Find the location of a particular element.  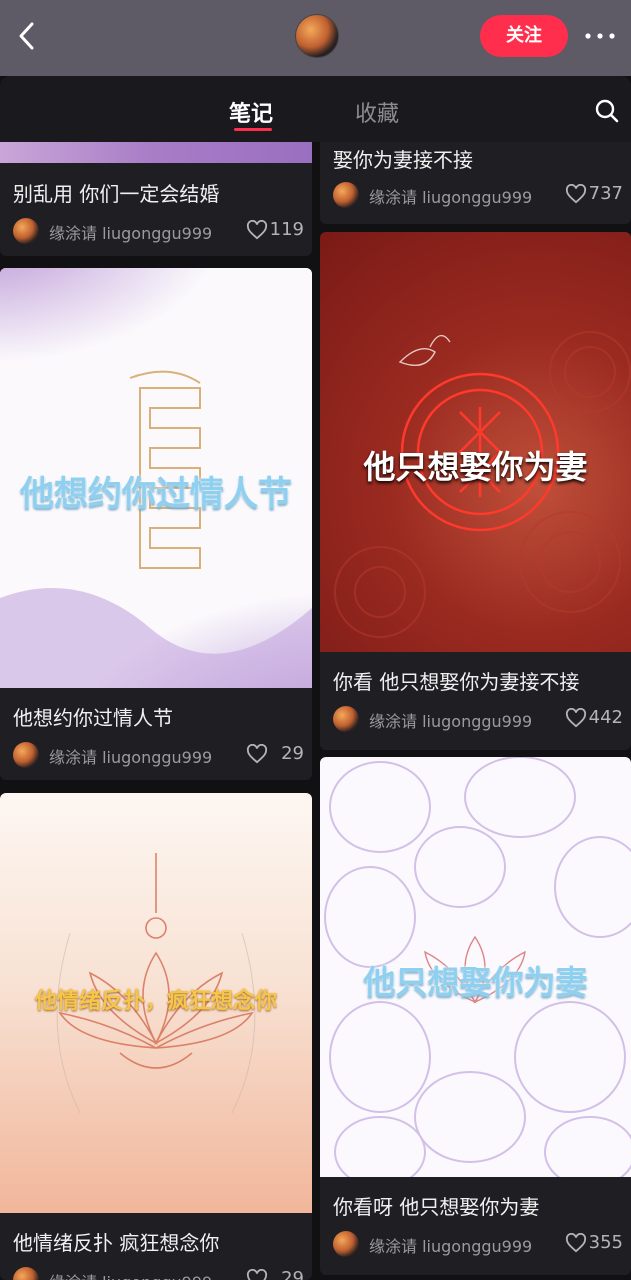

cover-text: 他情绪反扑，疯狂想念你 is located at coordinates (155, 1001).